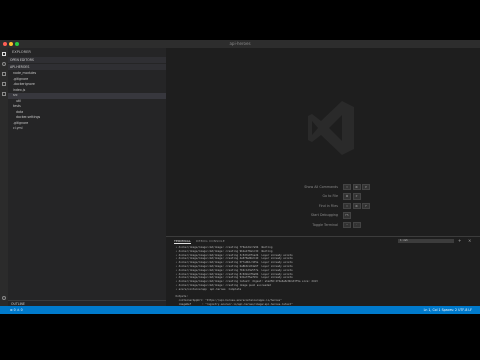 The height and width of the screenshot is (360, 480). What do you see at coordinates (182, 241) in the screenshot?
I see `tab-terminal: TERMINAL` at bounding box center [182, 241].